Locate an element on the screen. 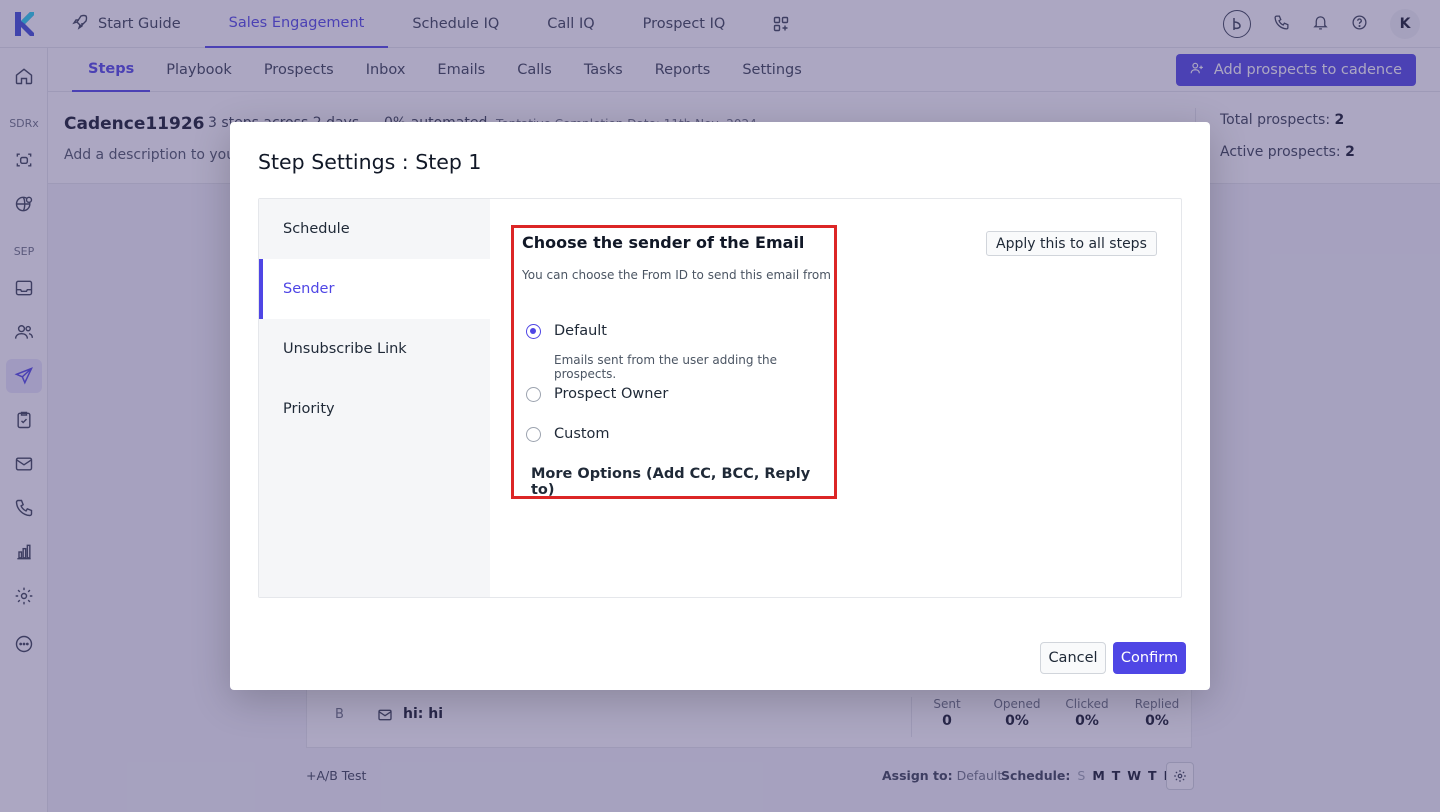  apply-to-all-steps-button: Apply this to all steps is located at coordinates (1071, 243).